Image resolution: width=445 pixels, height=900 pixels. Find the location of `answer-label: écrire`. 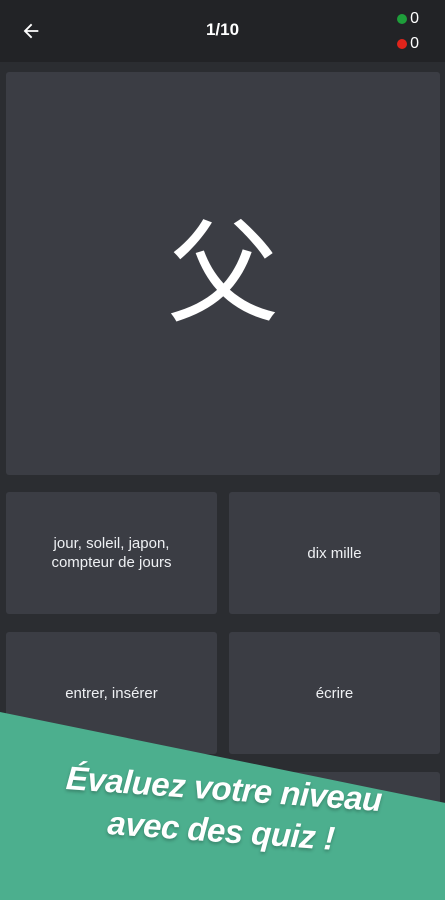

answer-label: écrire is located at coordinates (334, 693).